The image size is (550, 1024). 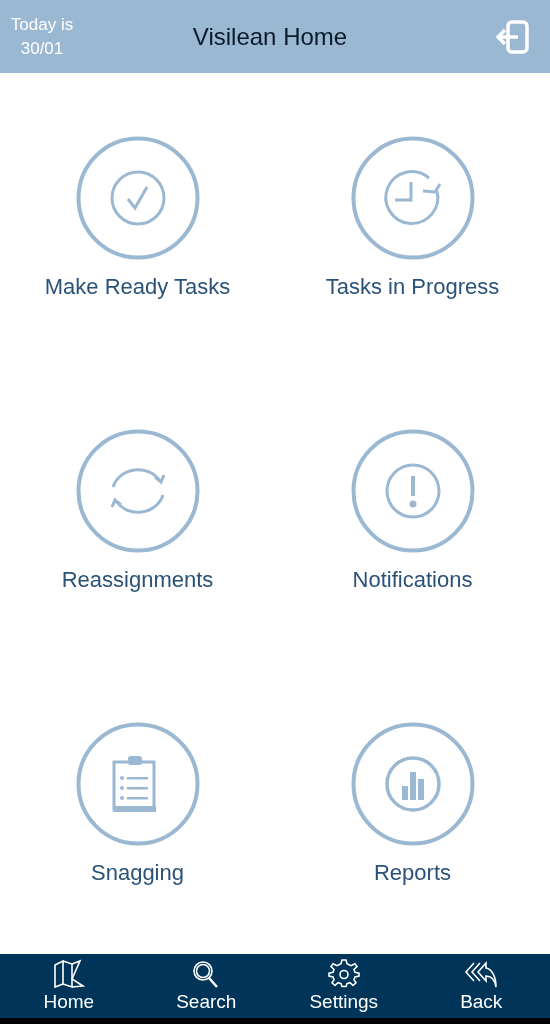 I want to click on date-value: 30/01, so click(x=42, y=48).